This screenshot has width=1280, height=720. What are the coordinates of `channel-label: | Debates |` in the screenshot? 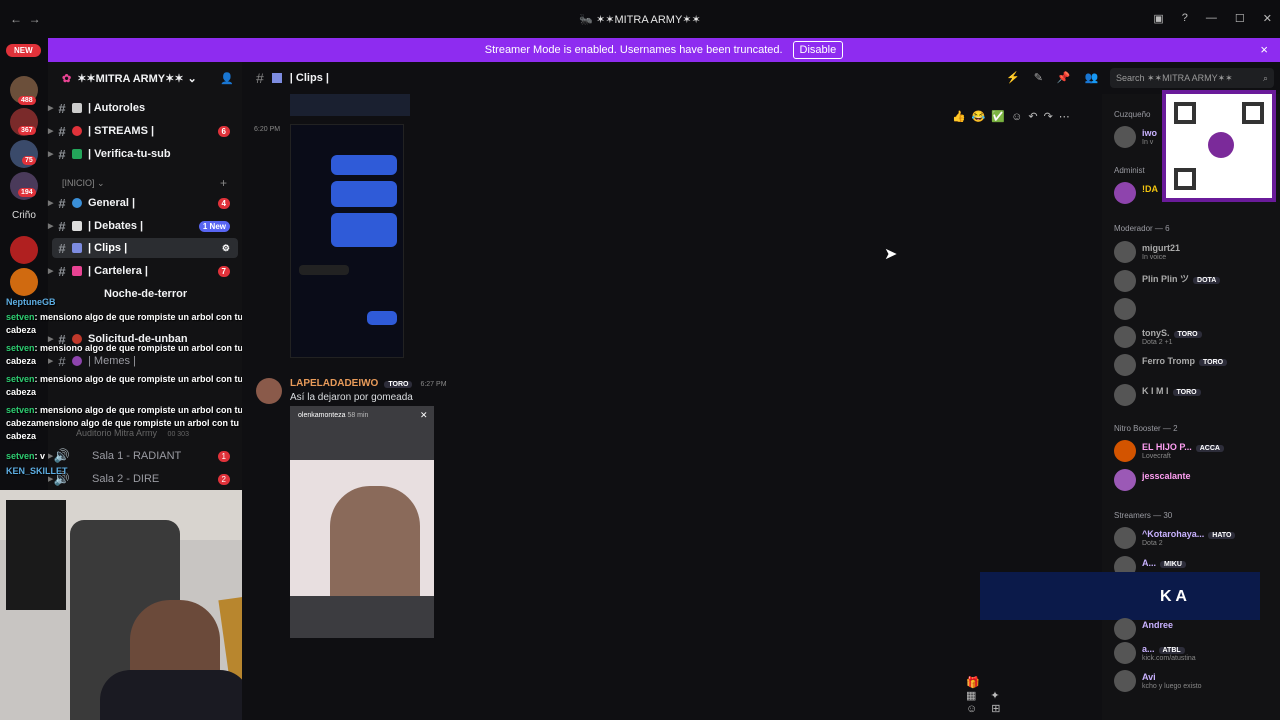 It's located at (116, 226).